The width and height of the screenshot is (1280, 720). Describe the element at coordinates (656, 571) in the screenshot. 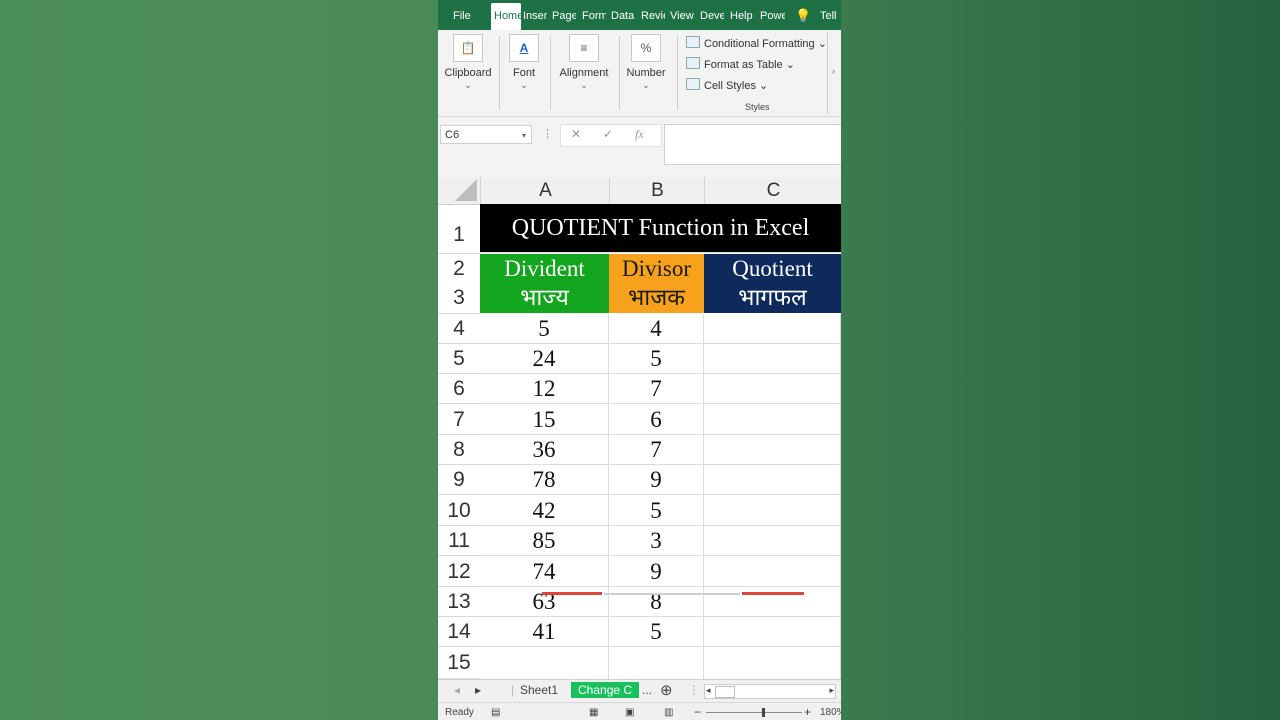

I see `cell-b12: 9` at that location.